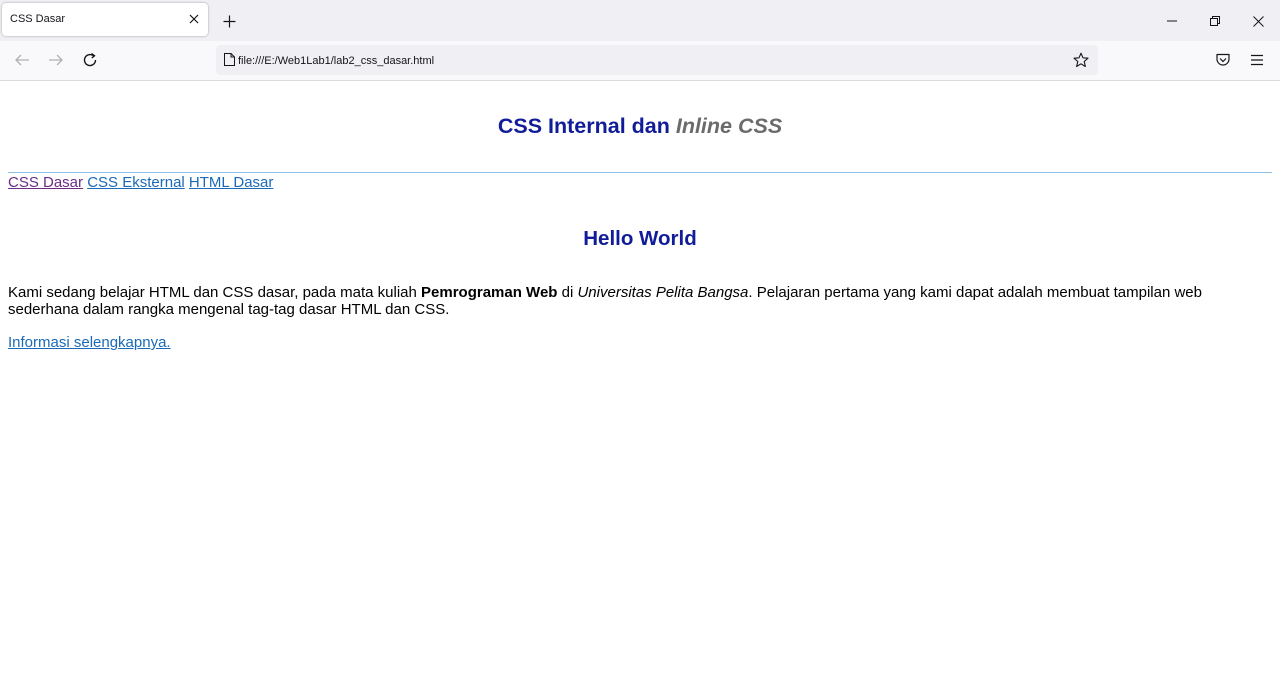 The image size is (1280, 682). Describe the element at coordinates (640, 238) in the screenshot. I see `hello-heading: Hello World` at that location.